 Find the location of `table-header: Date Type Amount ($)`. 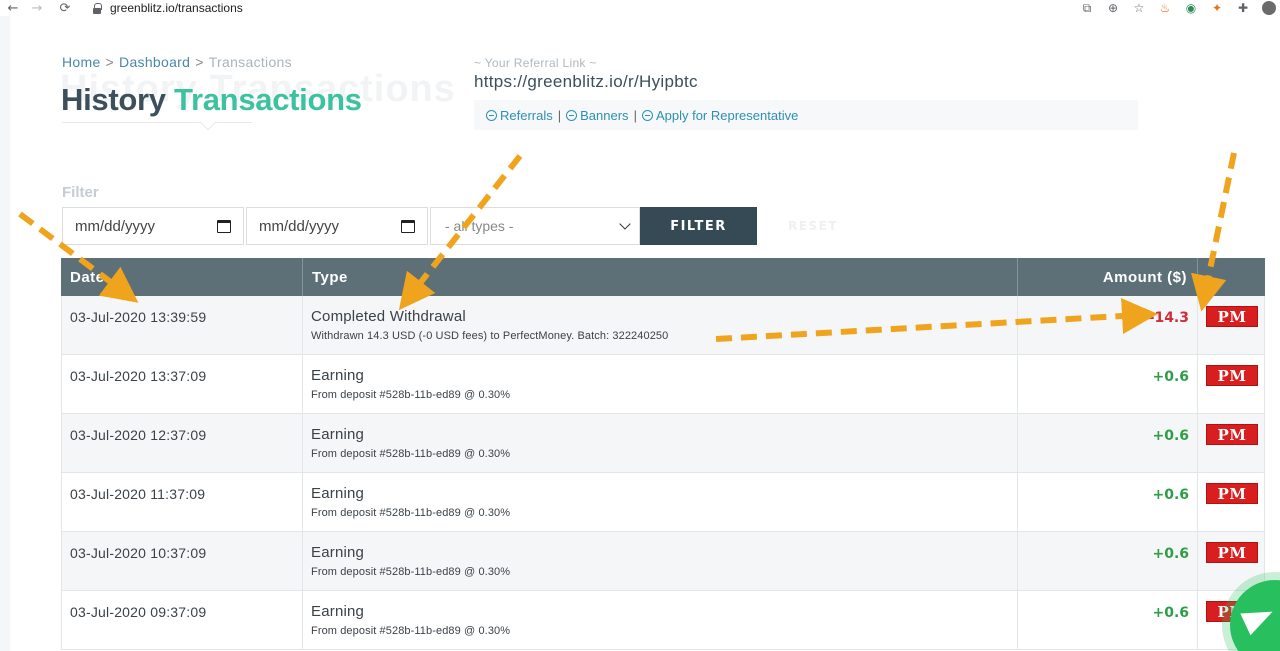

table-header: Date Type Amount ($) is located at coordinates (663, 277).